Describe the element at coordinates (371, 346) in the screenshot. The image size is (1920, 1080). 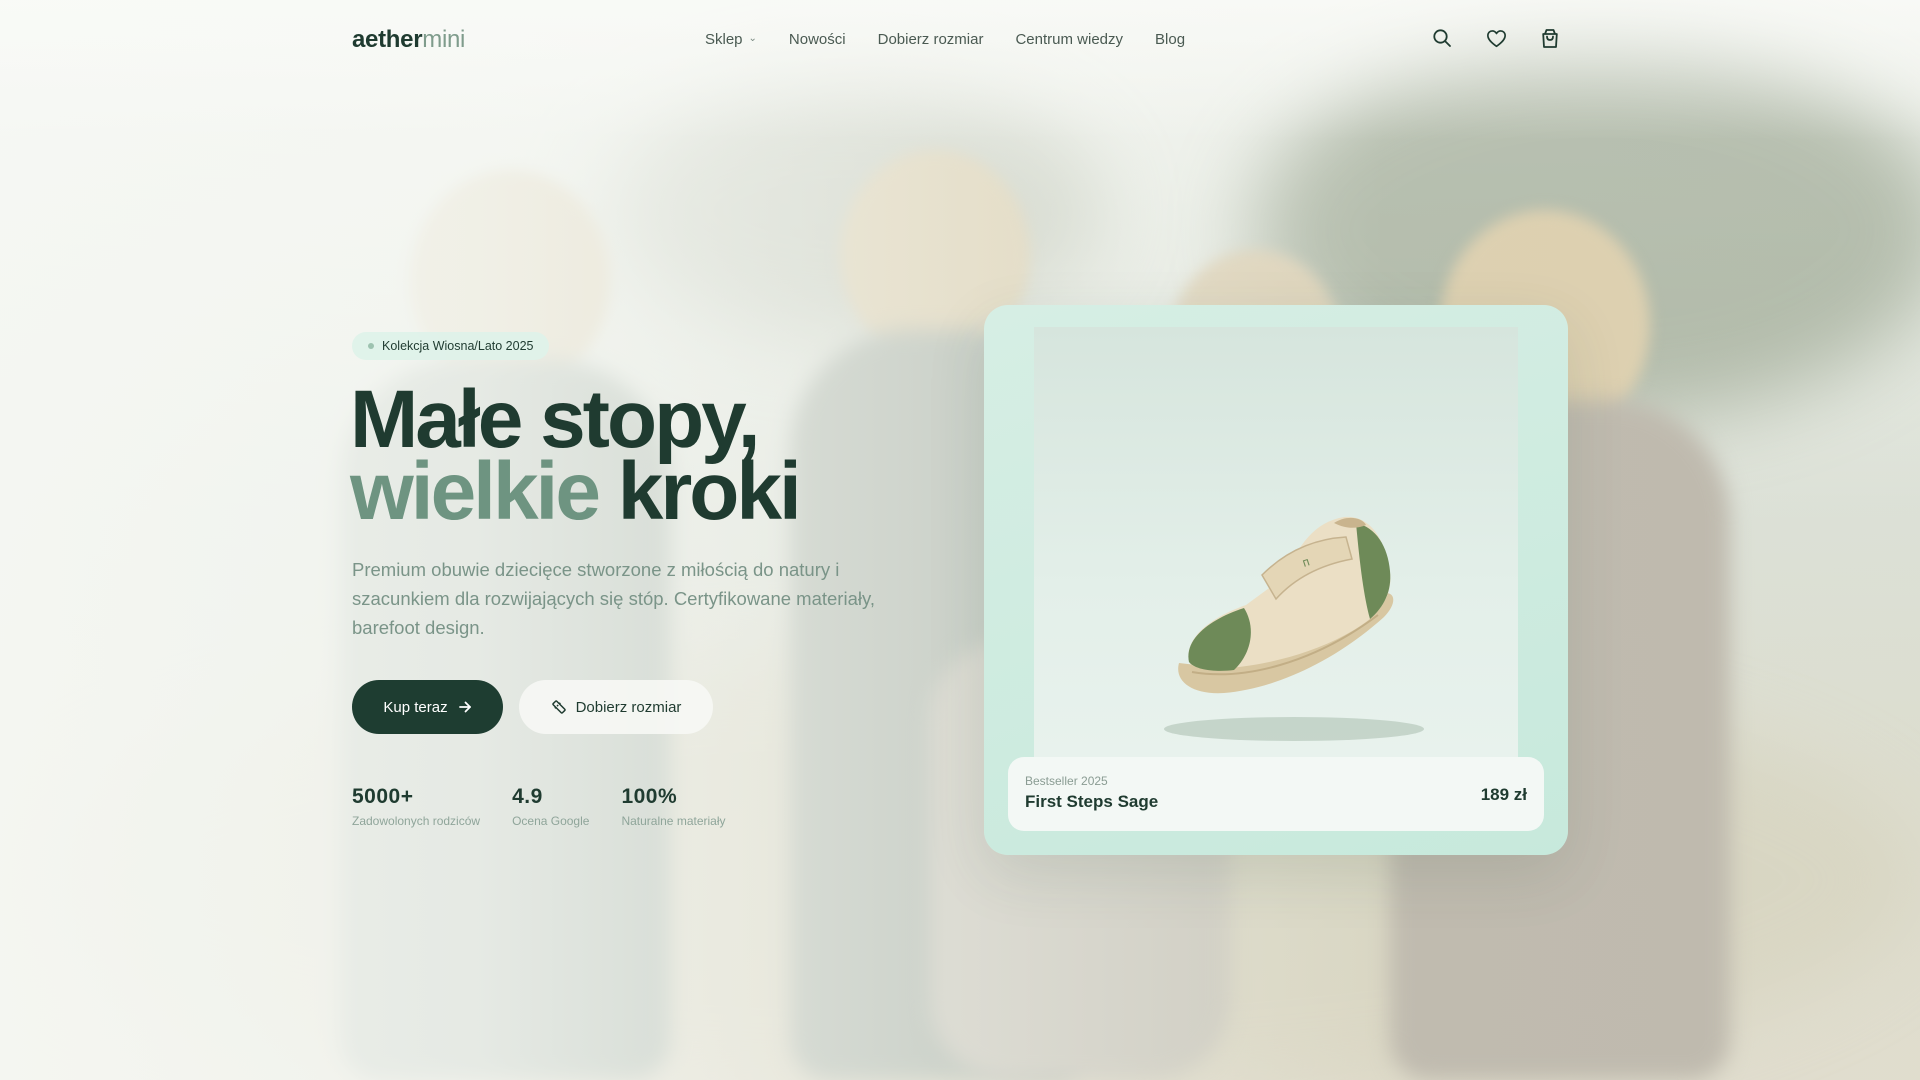
I see `badge-dot` at that location.